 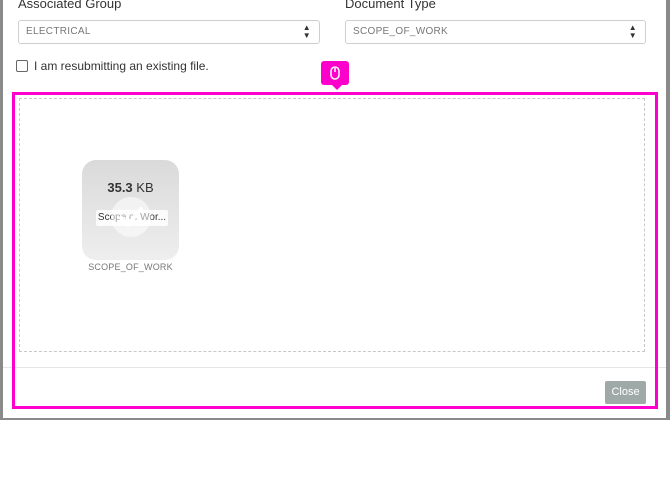 I want to click on document-type-value: SCOPE_OF_WORK, so click(x=401, y=31).